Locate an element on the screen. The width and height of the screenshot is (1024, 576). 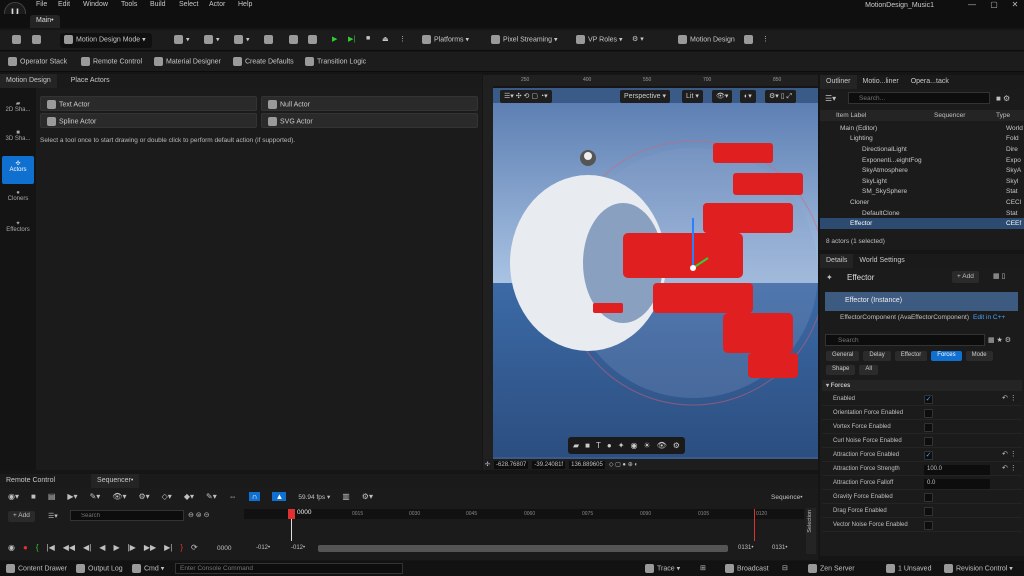
menu-file: File is located at coordinates (41, 4).